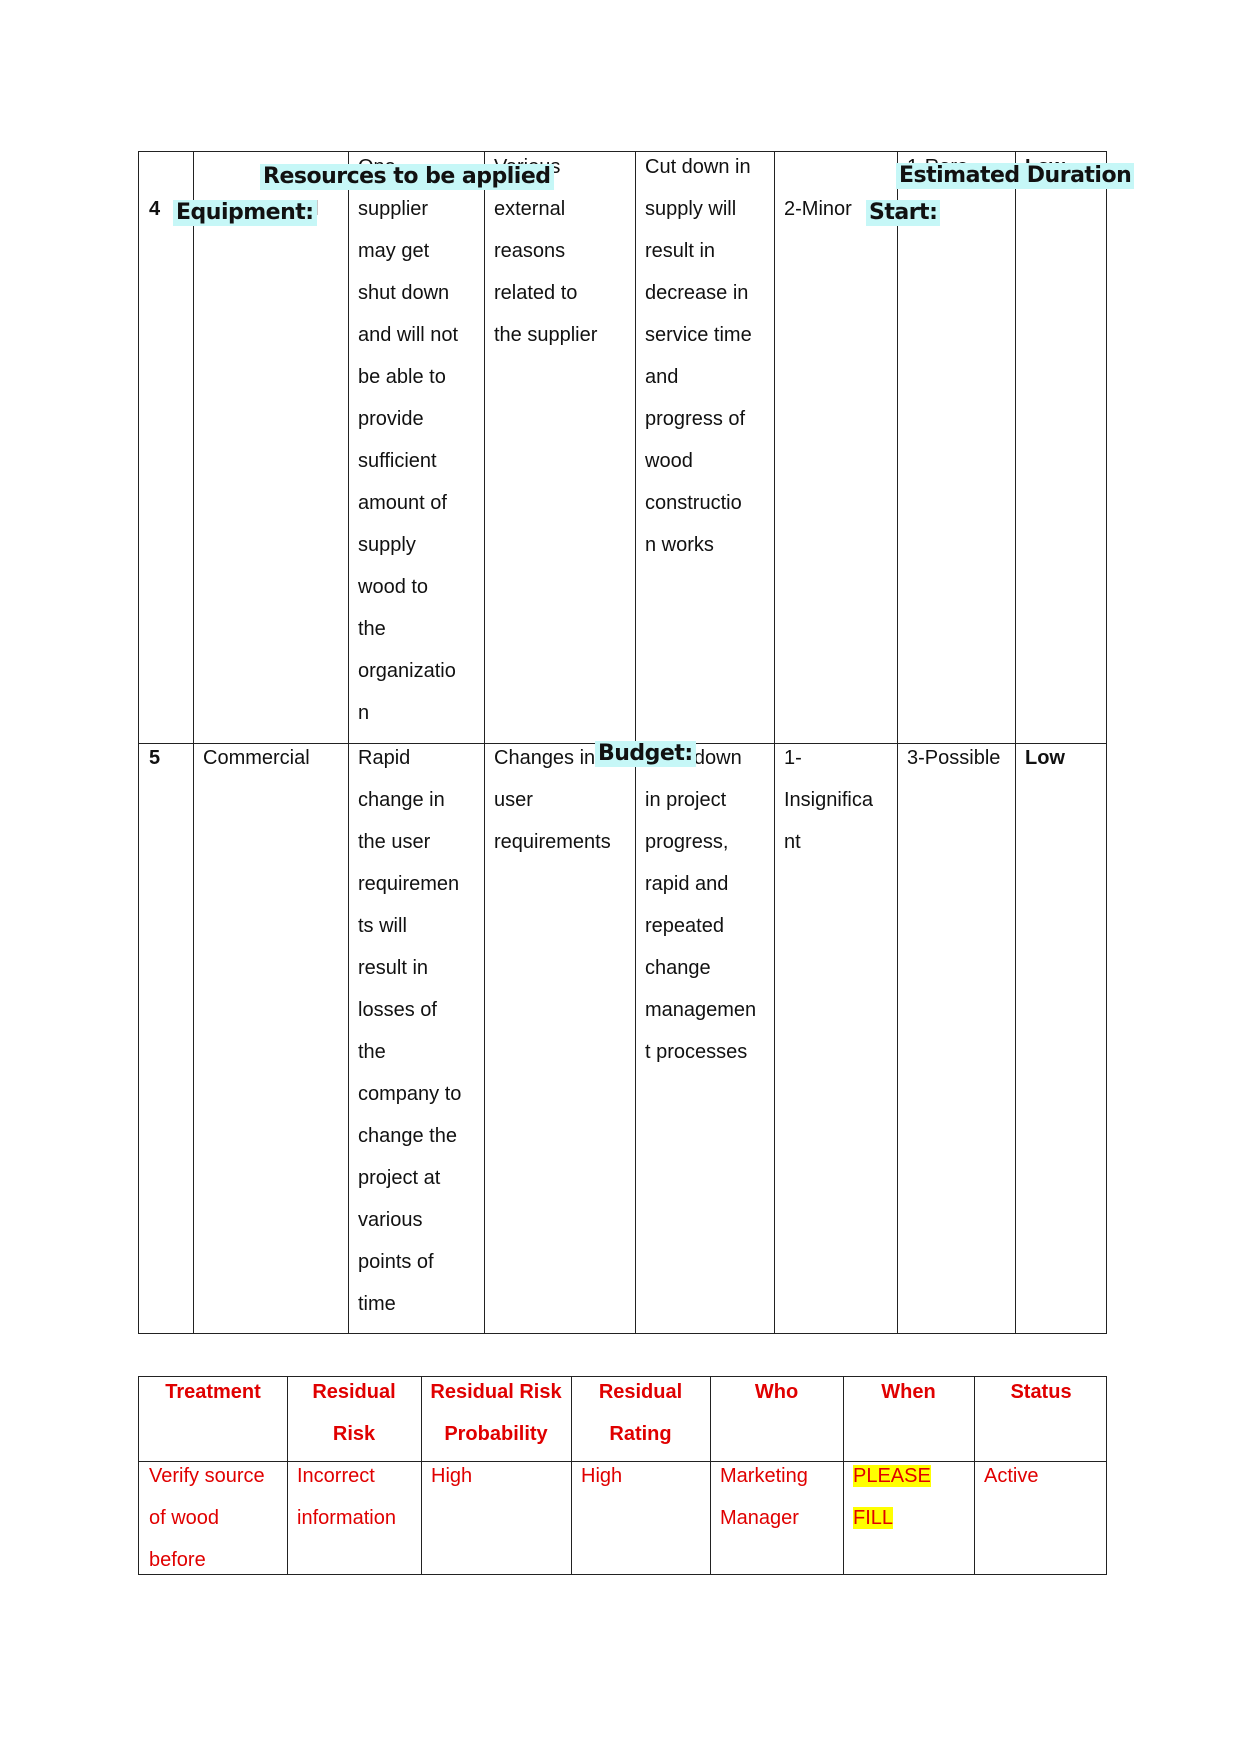 The image size is (1241, 1754). What do you see at coordinates (1011, 1476) in the screenshot?
I see `status-value: Active` at bounding box center [1011, 1476].